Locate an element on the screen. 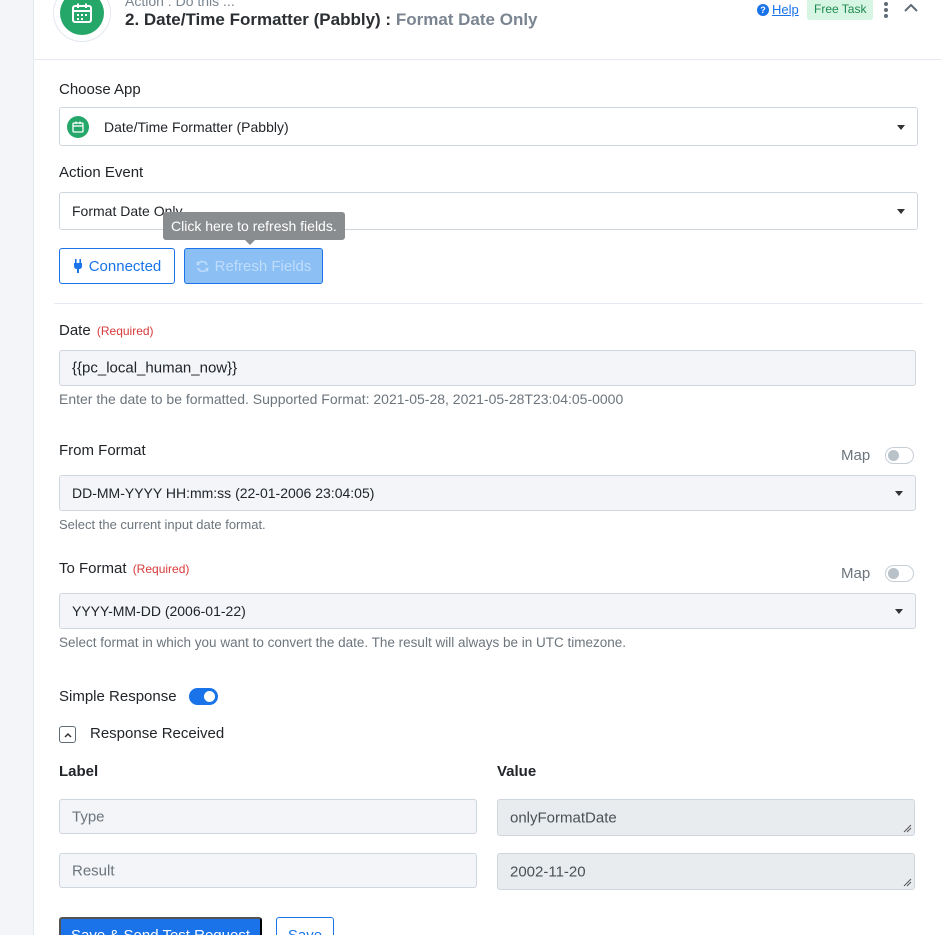 The width and height of the screenshot is (942, 935). to-format-map-label: Map is located at coordinates (856, 573).